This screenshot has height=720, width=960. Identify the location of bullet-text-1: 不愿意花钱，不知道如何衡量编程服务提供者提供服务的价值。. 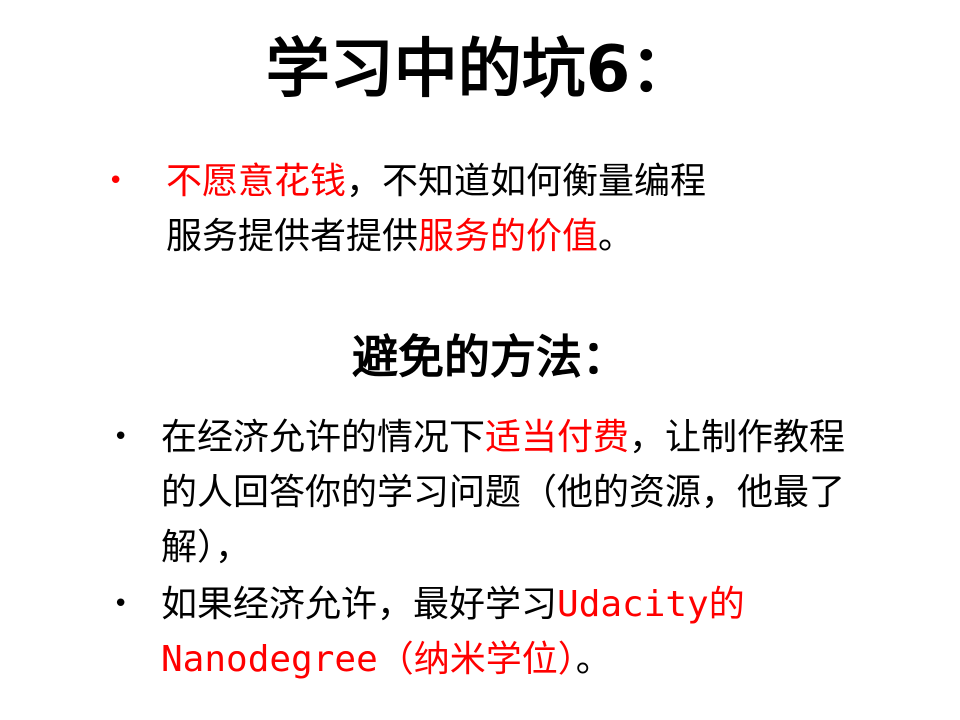
(496, 209).